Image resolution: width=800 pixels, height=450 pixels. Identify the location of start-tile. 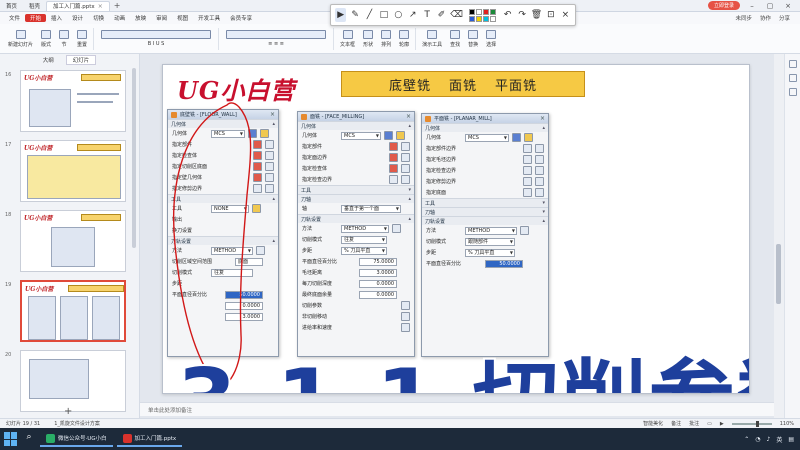
(14, 442).